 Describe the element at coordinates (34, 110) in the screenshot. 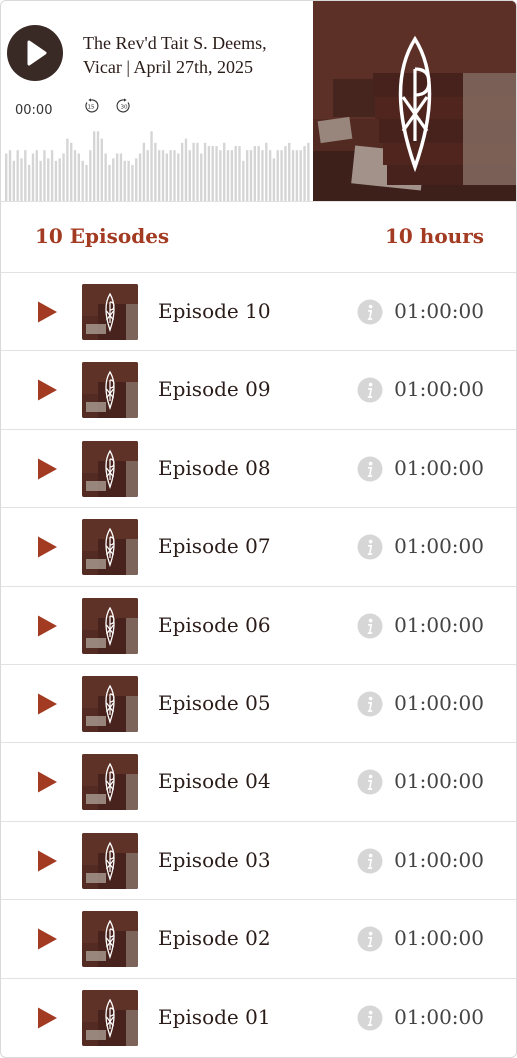

I see `current-time: 00:00` at that location.